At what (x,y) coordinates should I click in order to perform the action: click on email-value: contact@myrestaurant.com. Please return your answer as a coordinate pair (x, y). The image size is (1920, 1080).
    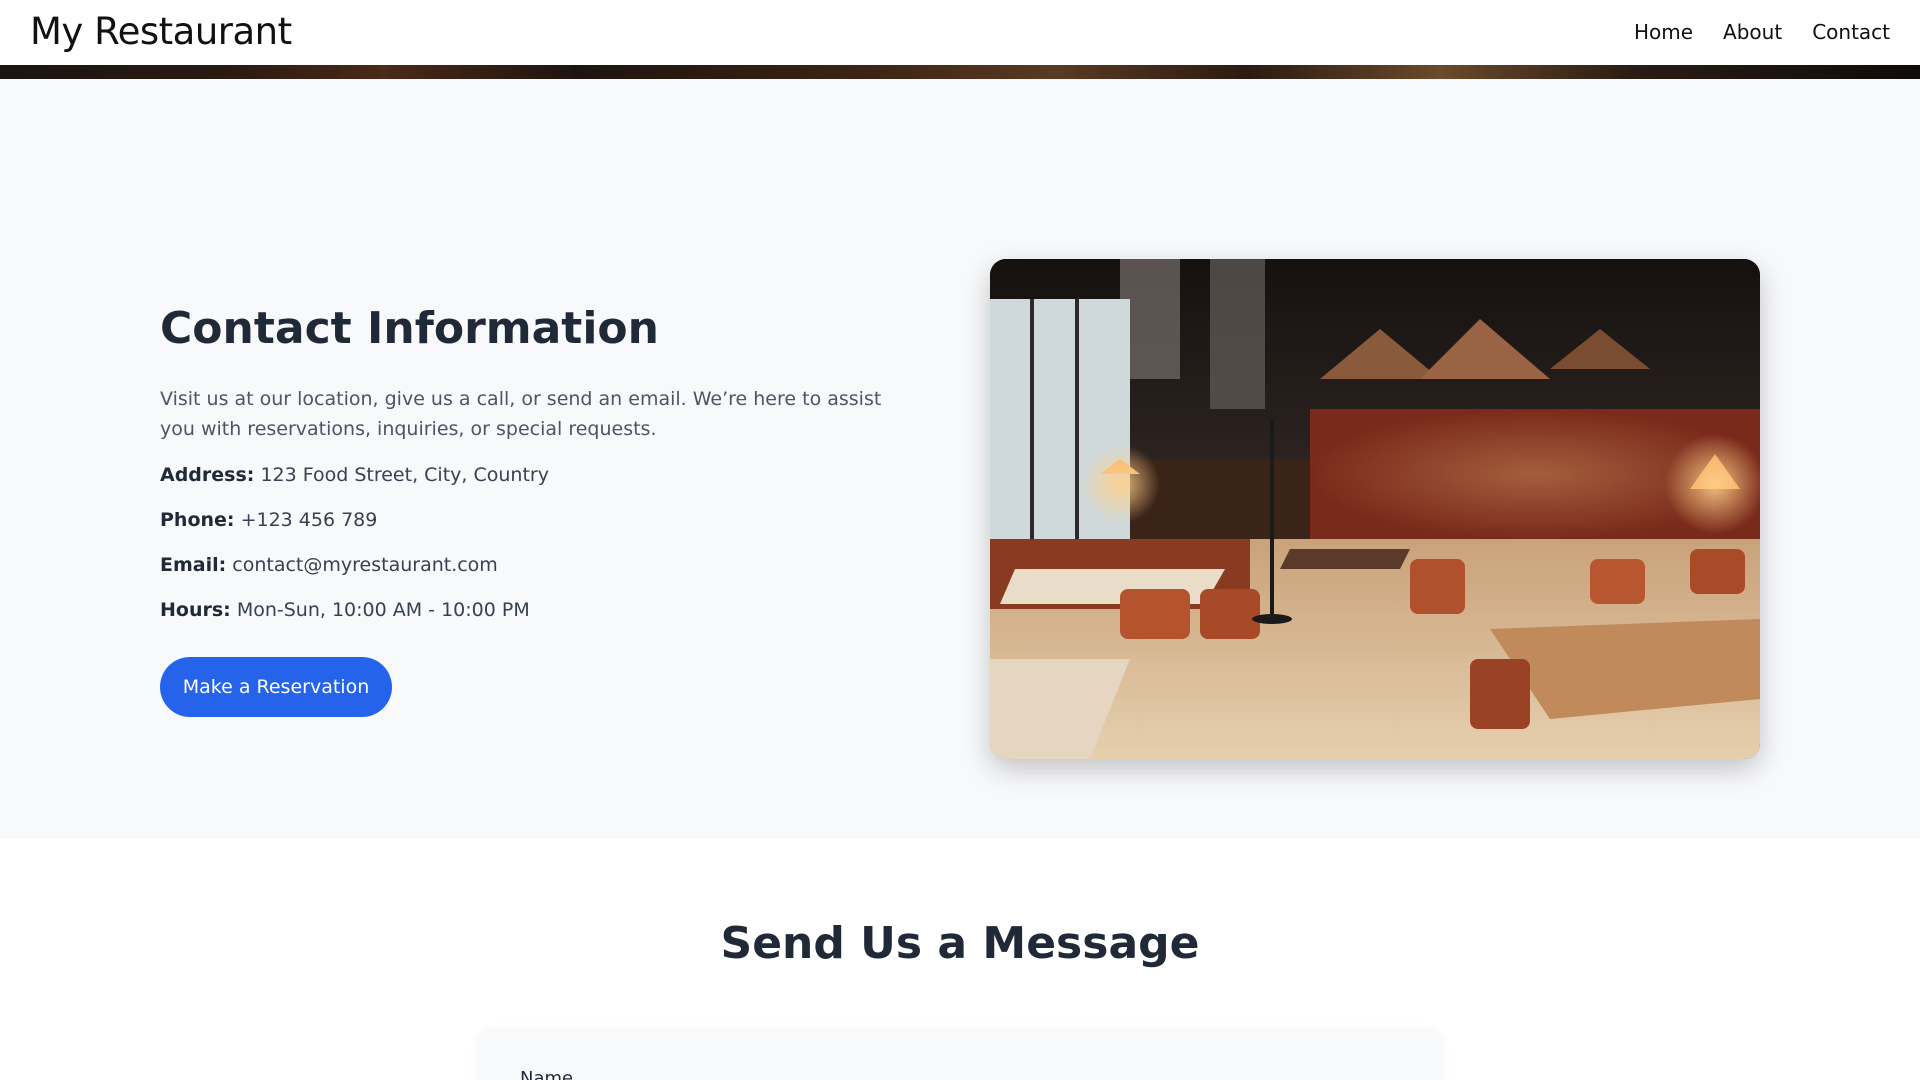
    Looking at the image, I should click on (365, 565).